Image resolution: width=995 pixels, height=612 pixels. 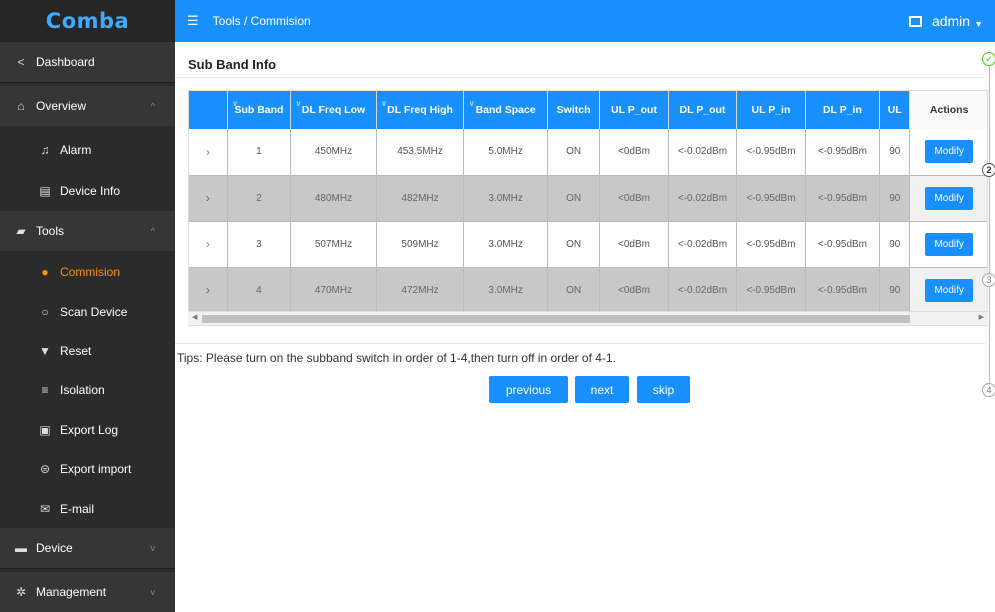 What do you see at coordinates (602, 389) in the screenshot?
I see `next-button: next` at bounding box center [602, 389].